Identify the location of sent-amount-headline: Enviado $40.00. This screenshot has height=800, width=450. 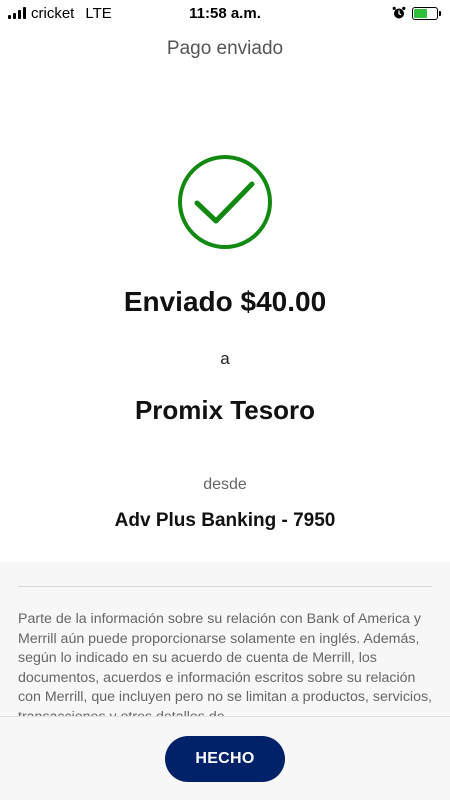
(225, 301).